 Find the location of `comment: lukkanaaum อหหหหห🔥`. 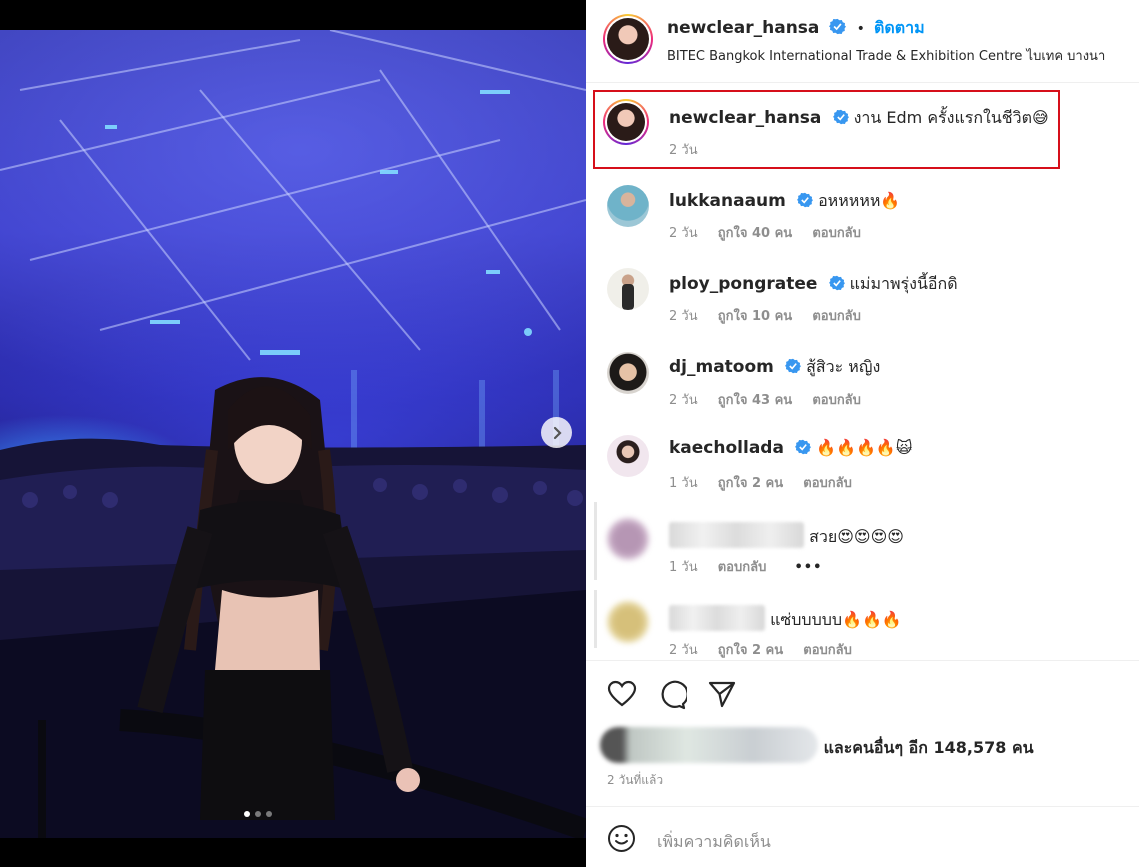

comment: lukkanaaum อหหหหห🔥 is located at coordinates (784, 201).